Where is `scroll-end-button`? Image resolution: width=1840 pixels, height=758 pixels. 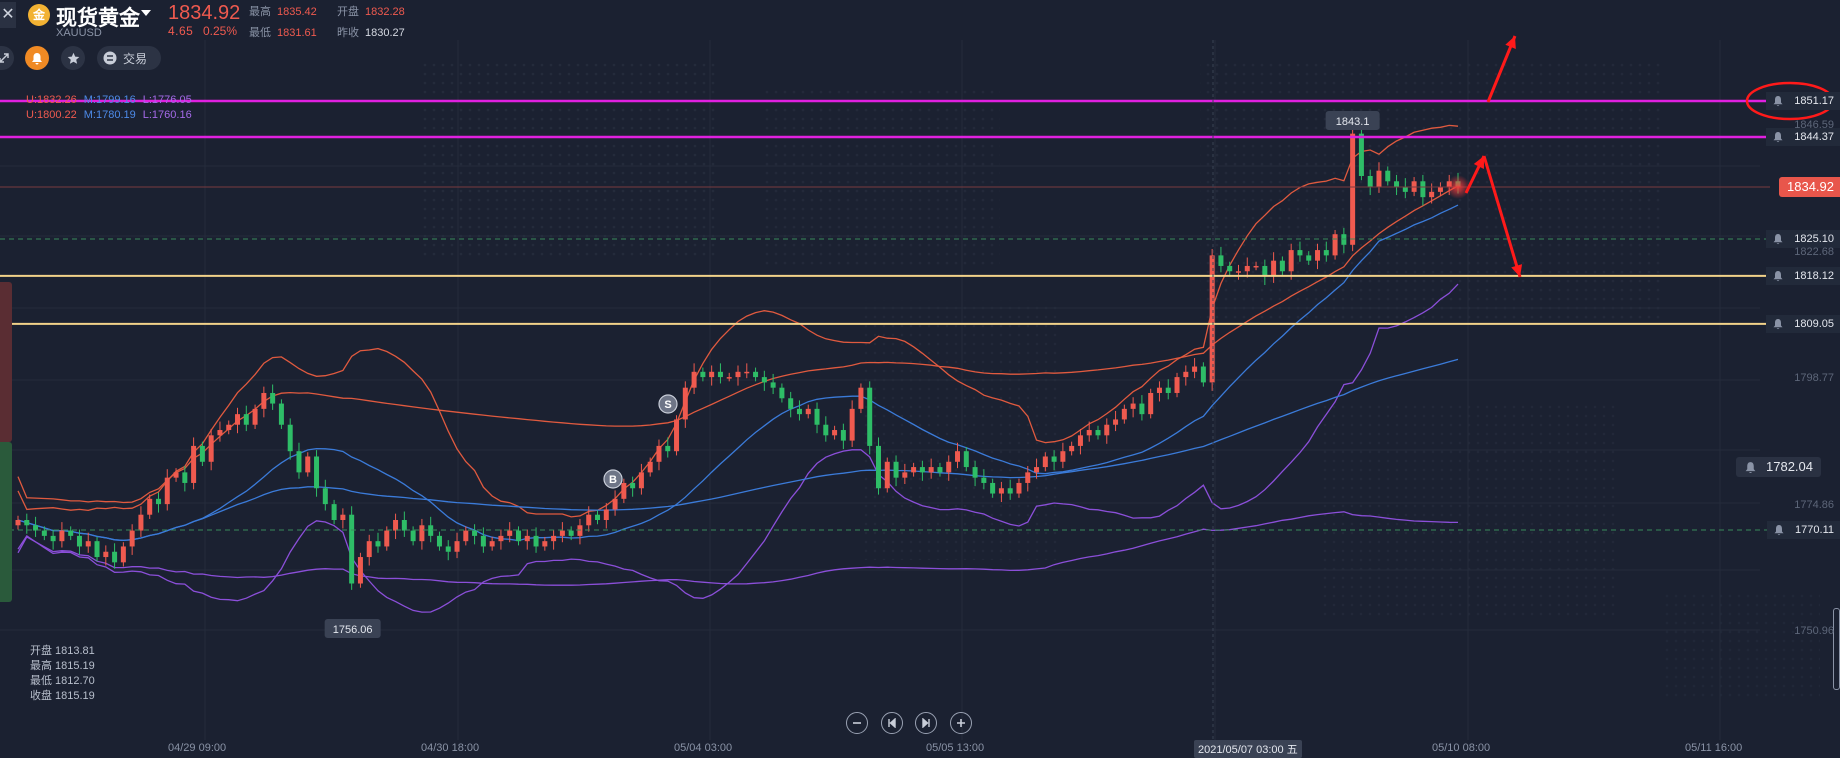
scroll-end-button is located at coordinates (926, 723).